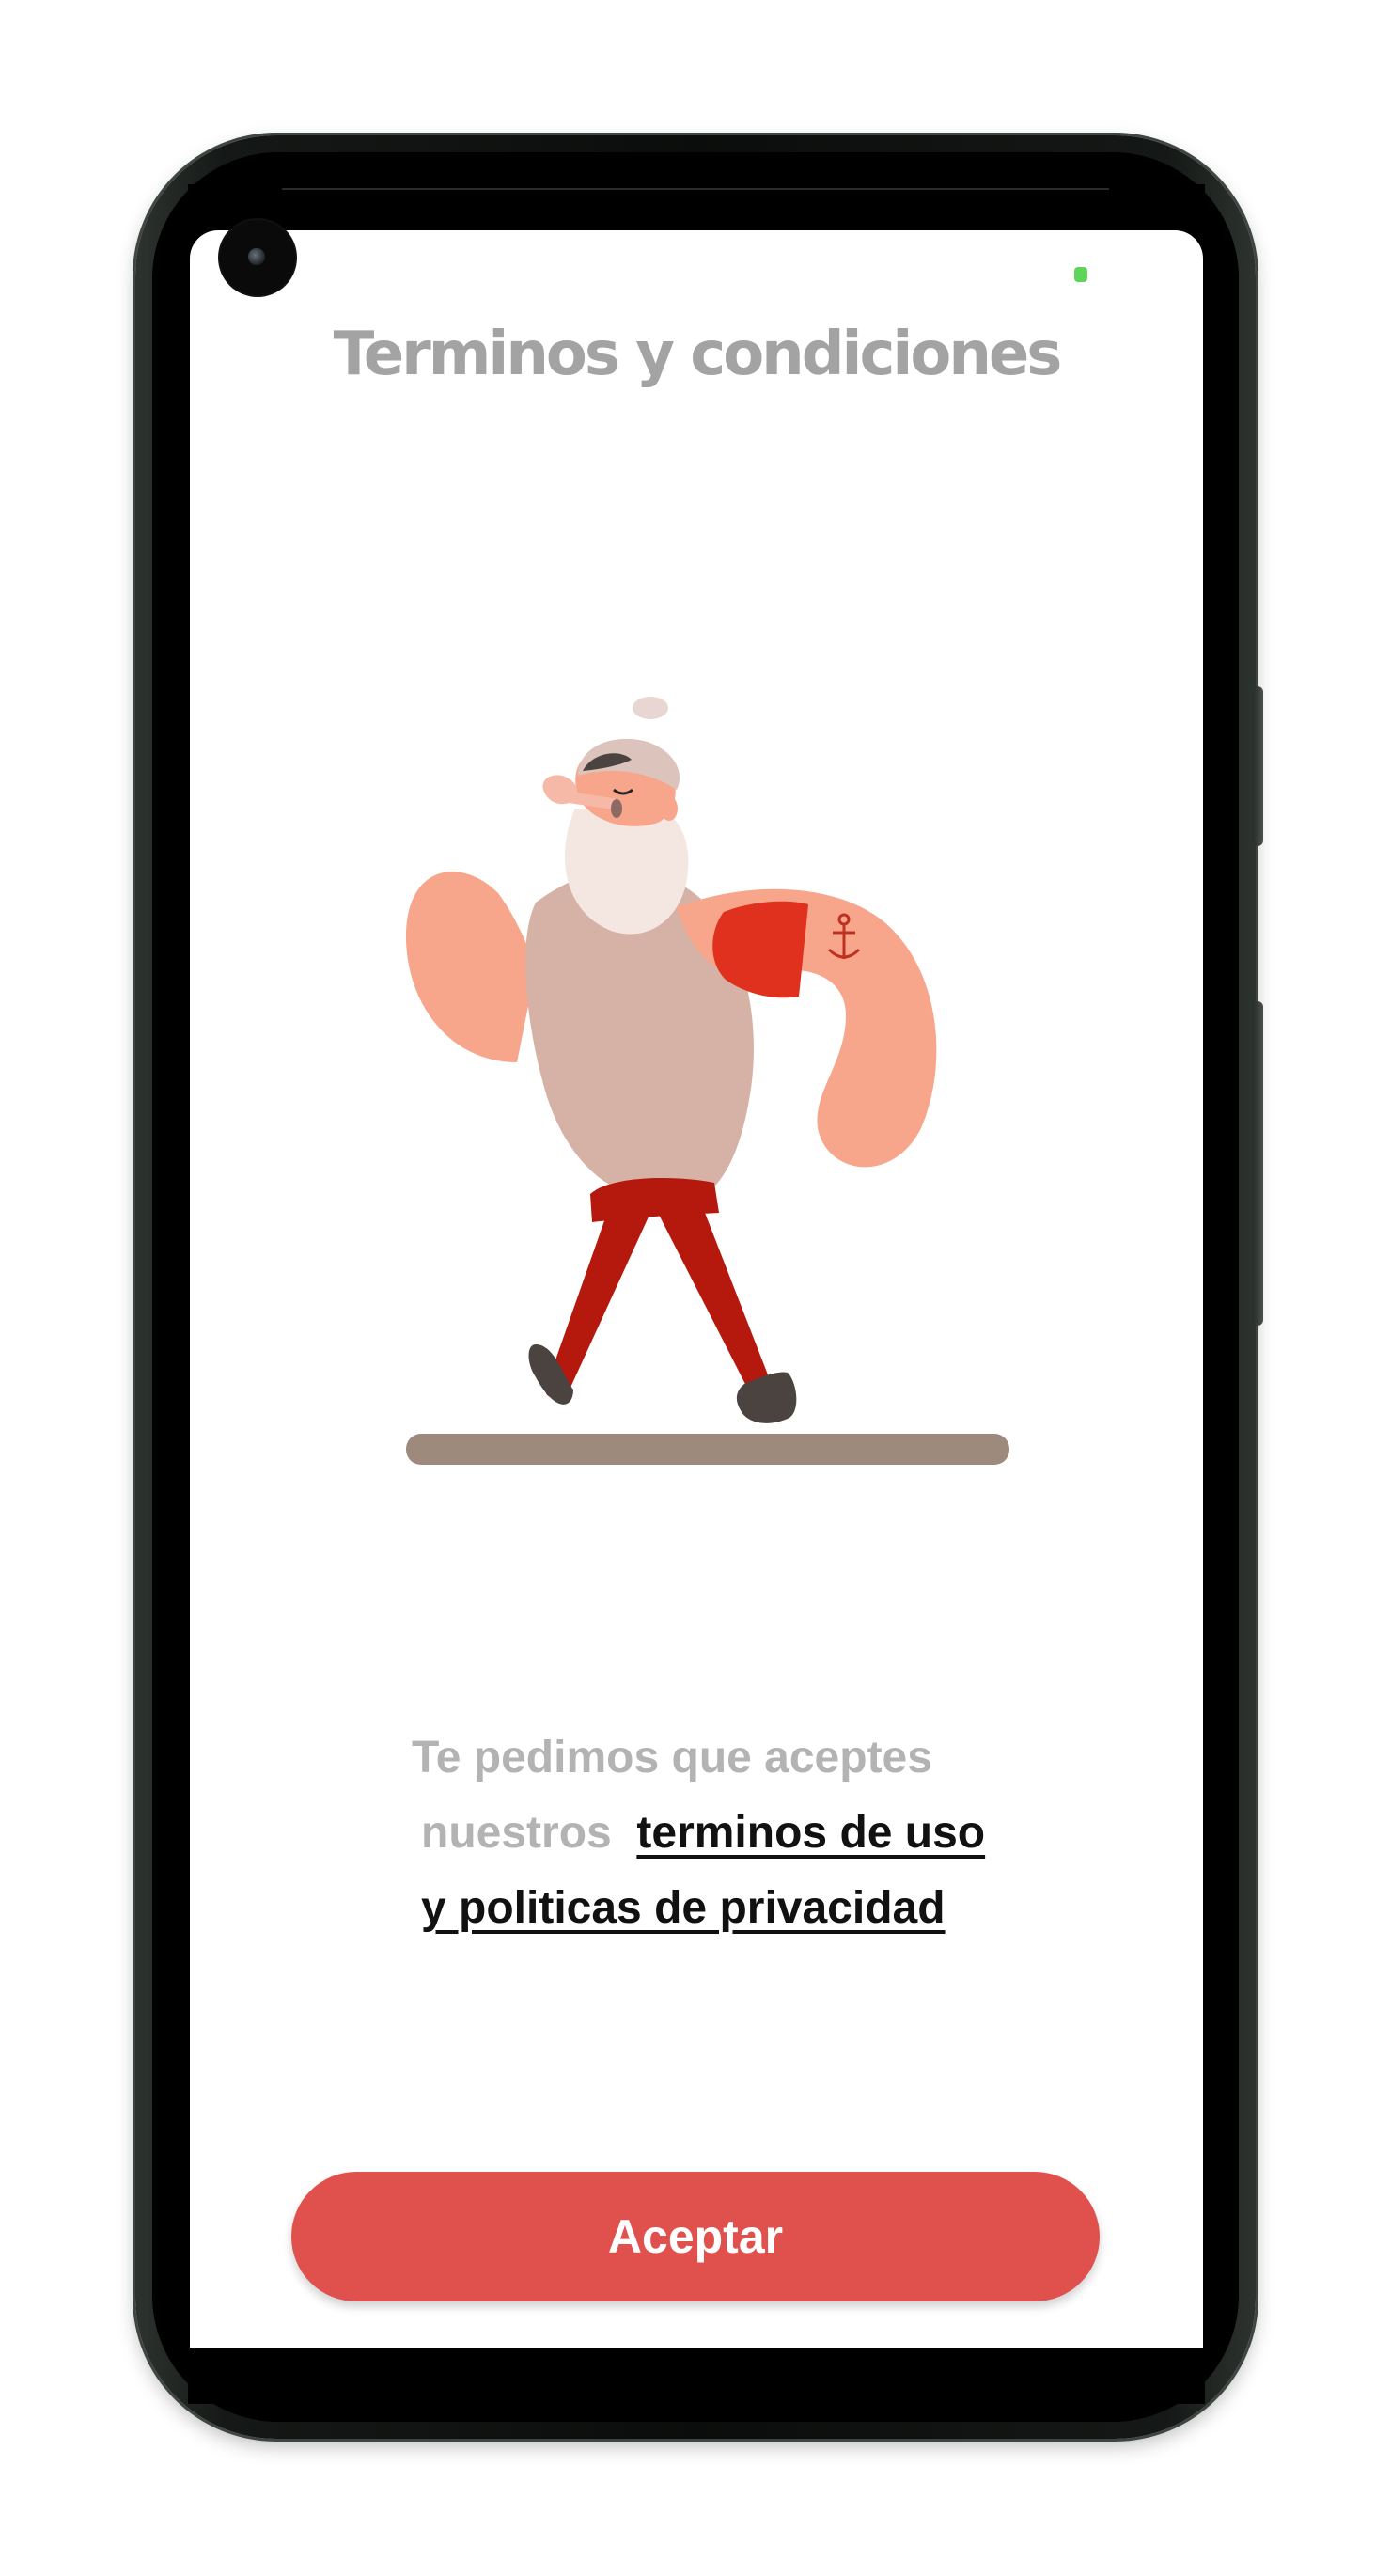 Image resolution: width=1391 pixels, height=2576 pixels. Describe the element at coordinates (517, 1833) in the screenshot. I see `message-prefix: nuestros` at that location.